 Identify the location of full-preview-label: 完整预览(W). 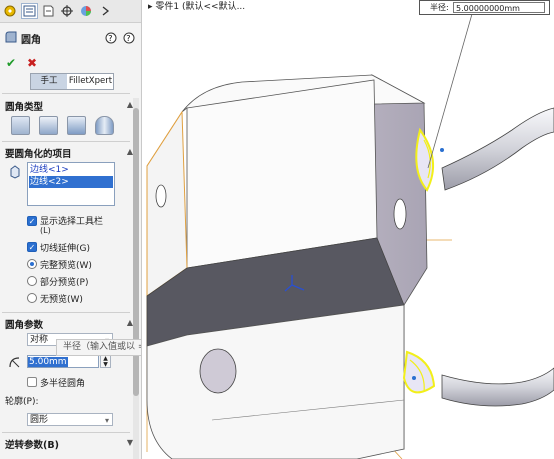
(66, 266).